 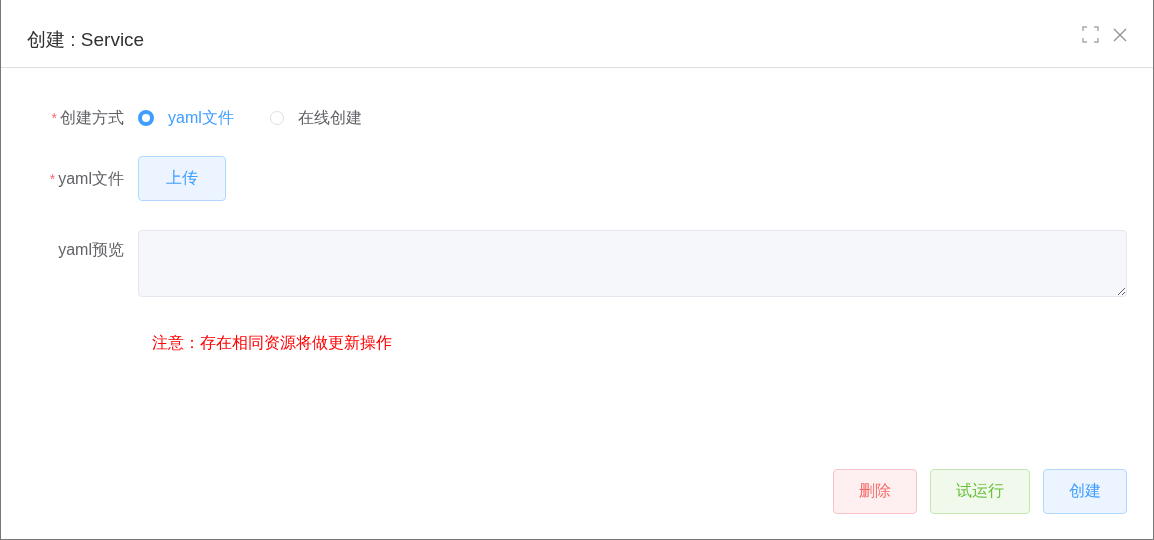 I want to click on close-icon, so click(x=1120, y=34).